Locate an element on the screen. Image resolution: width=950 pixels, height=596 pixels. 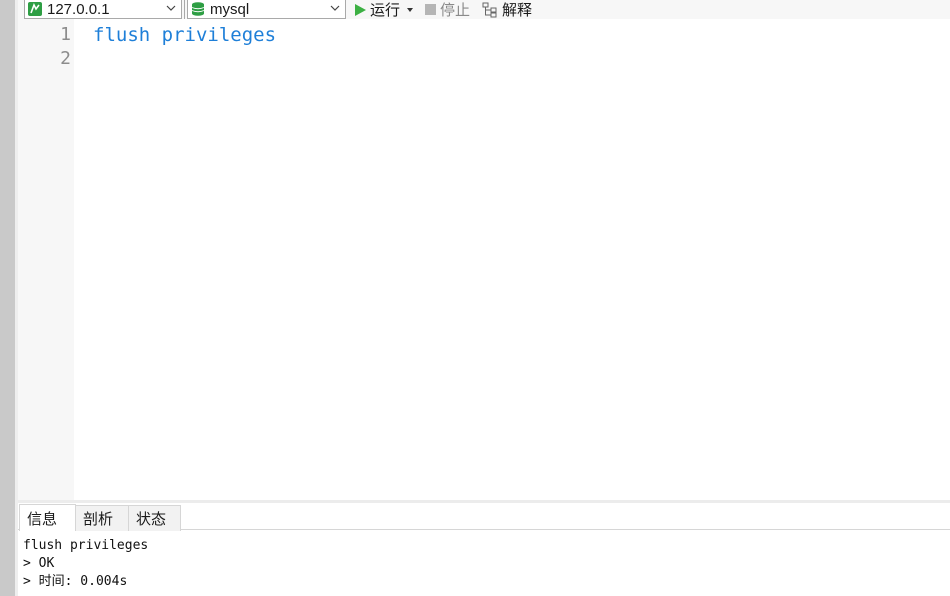
database-value: mysql is located at coordinates (230, 9).